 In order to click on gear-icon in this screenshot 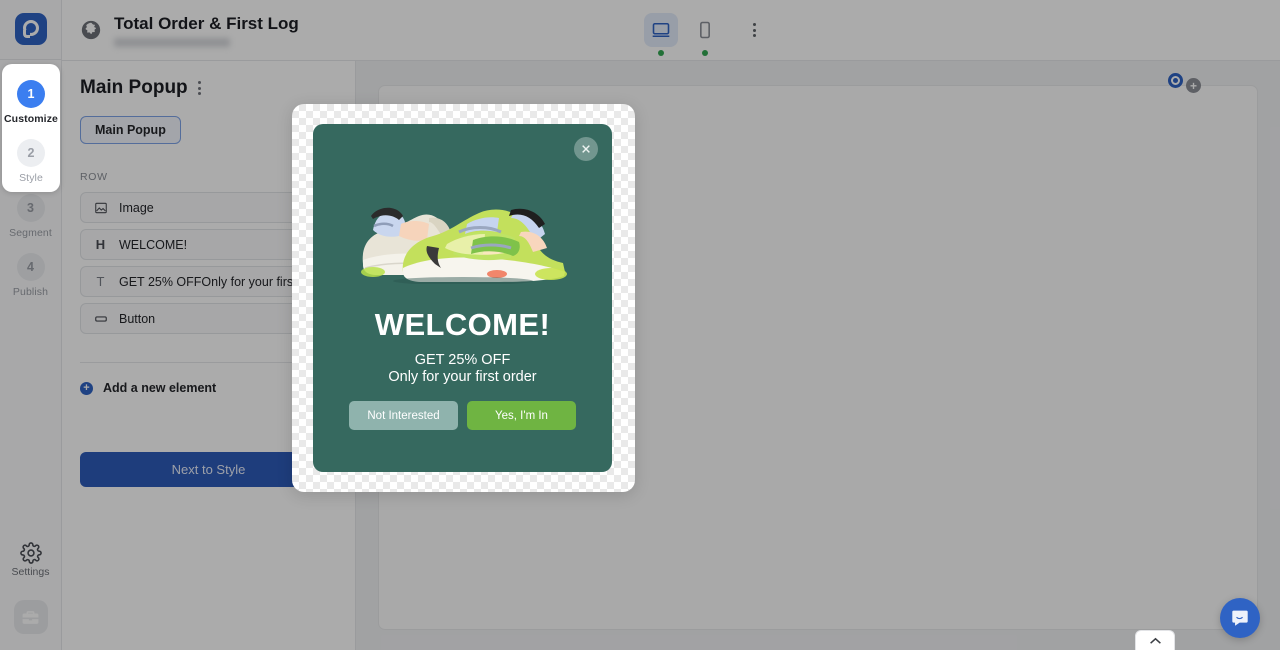, I will do `click(30, 553)`.